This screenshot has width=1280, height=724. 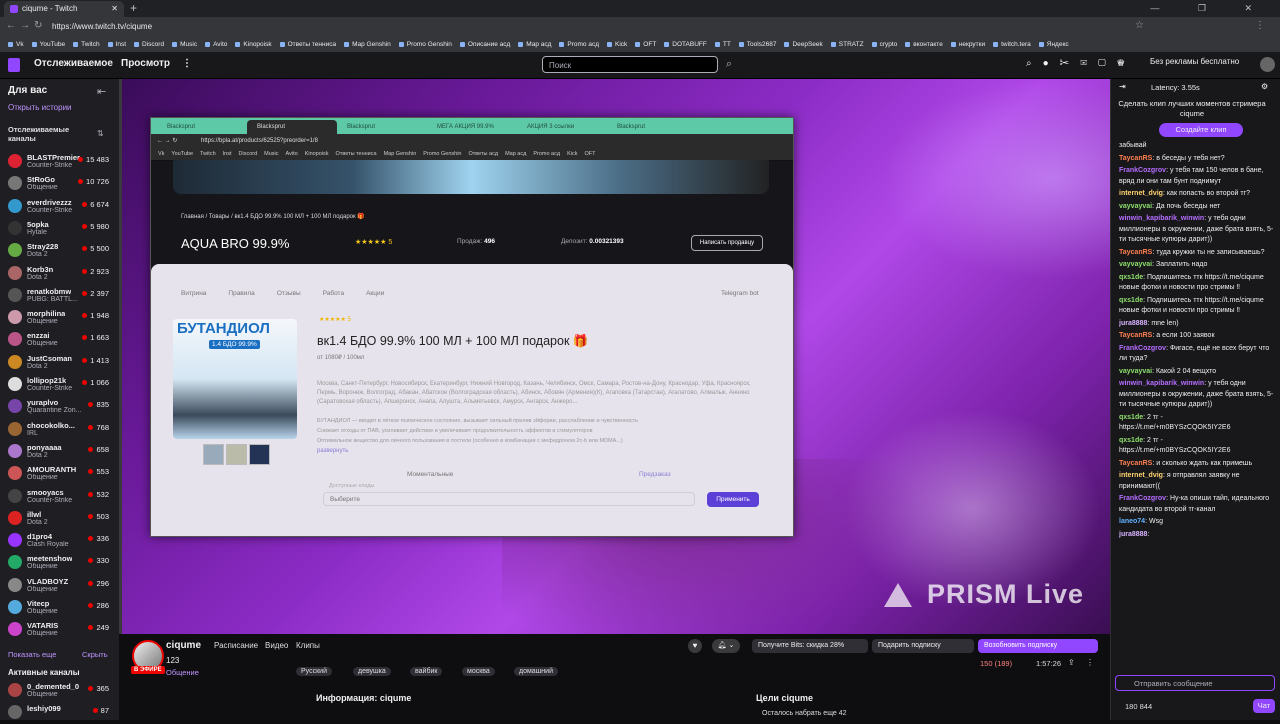 What do you see at coordinates (923, 646) in the screenshot?
I see `gift-sub-button: Подарить подписку` at bounding box center [923, 646].